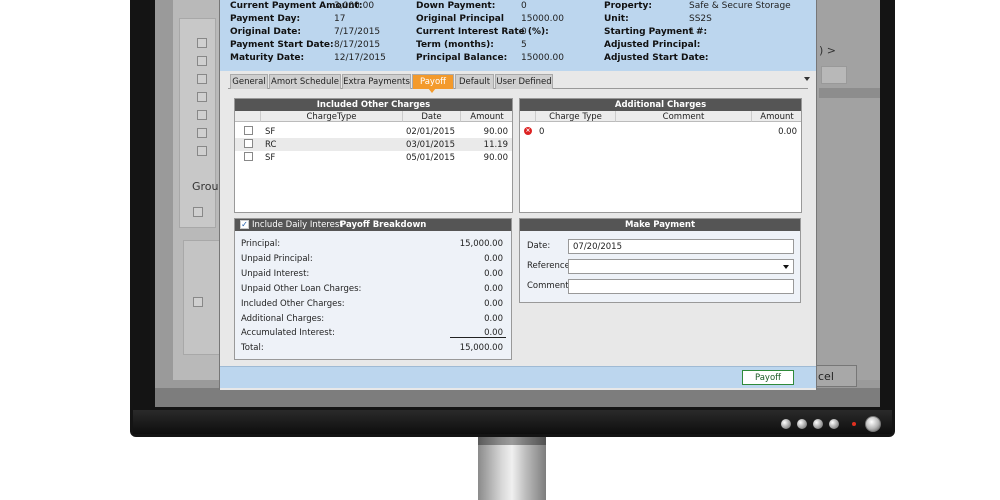 Image resolution: width=1000 pixels, height=500 pixels. Describe the element at coordinates (244, 224) in the screenshot. I see `include-daily-interest-checkbox: ✓` at that location.